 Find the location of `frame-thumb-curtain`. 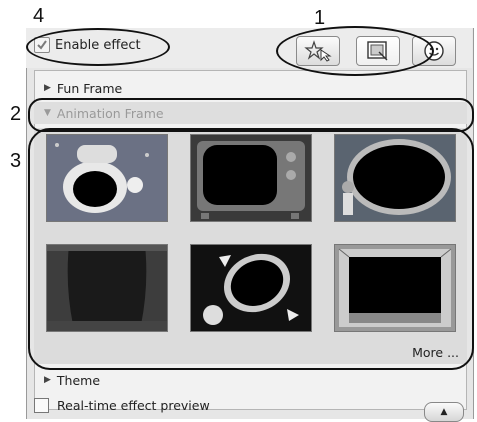

frame-thumb-curtain is located at coordinates (107, 288).